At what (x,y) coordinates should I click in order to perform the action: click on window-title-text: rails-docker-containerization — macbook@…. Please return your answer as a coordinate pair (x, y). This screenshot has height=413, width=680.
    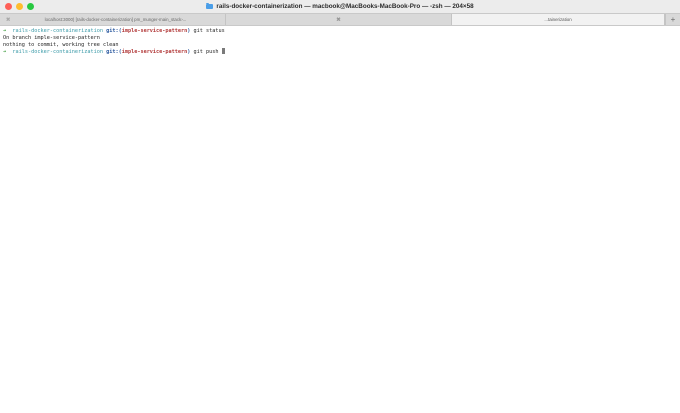
    Looking at the image, I should click on (345, 6).